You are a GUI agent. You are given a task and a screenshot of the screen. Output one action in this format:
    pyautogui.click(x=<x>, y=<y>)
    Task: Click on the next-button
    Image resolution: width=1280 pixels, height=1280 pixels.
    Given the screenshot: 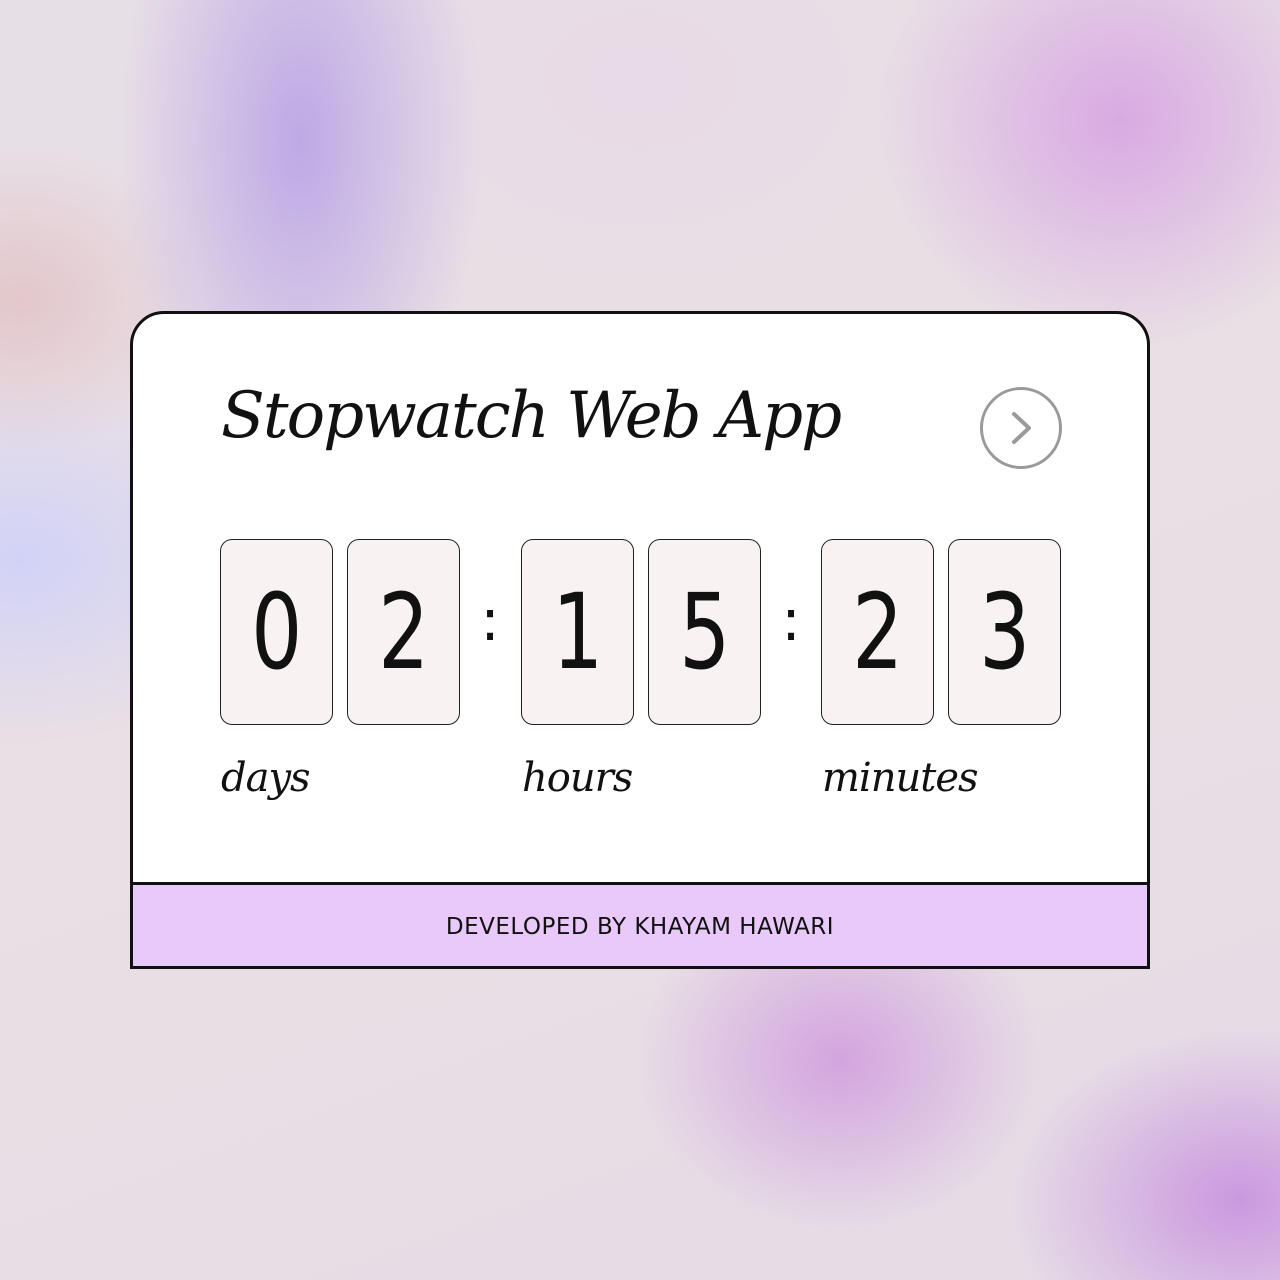 What is the action you would take?
    pyautogui.click(x=1021, y=428)
    